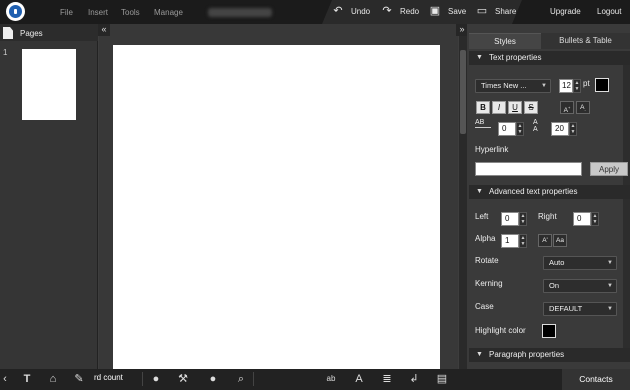  What do you see at coordinates (595, 219) in the screenshot?
I see `right-stepper: ▲ ▼` at bounding box center [595, 219].